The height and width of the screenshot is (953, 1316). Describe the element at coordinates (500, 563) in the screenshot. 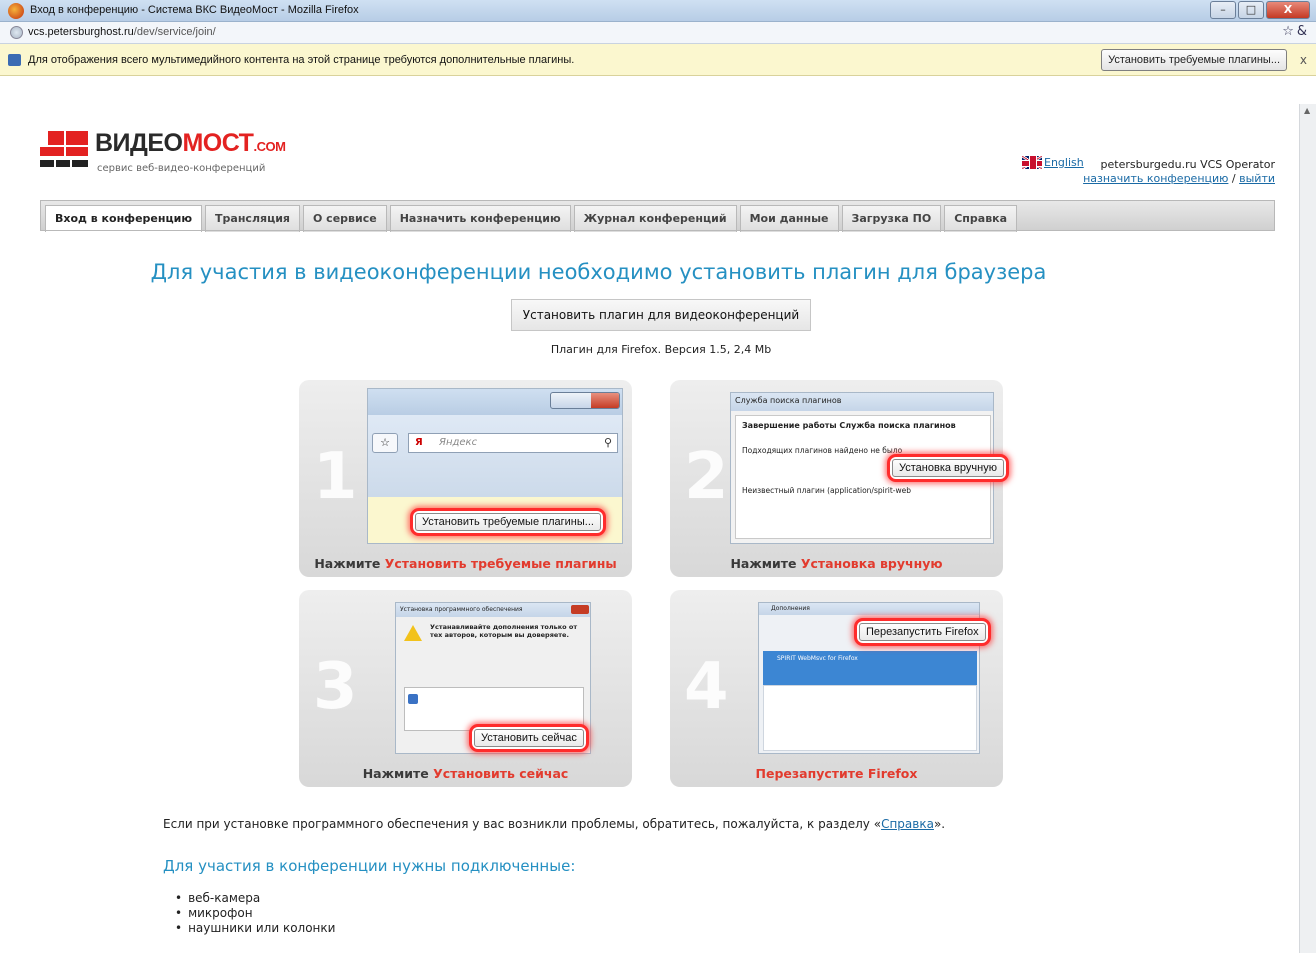

I see `caption-highlight: Установить требуемые плагины` at that location.